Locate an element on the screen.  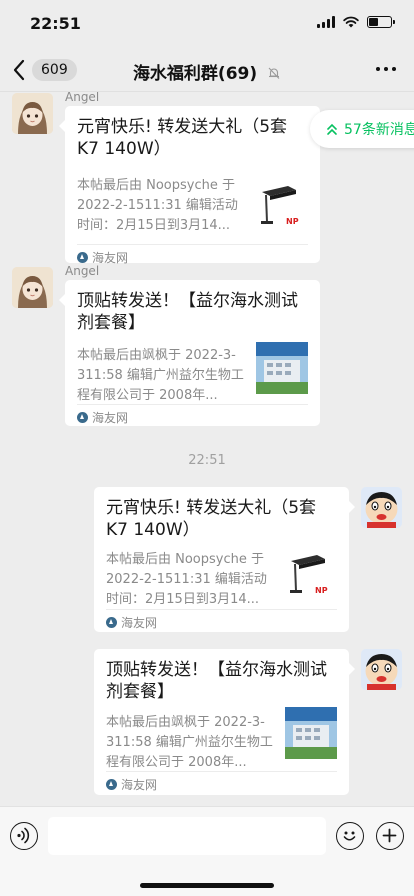
emoji-button is located at coordinates (350, 836).